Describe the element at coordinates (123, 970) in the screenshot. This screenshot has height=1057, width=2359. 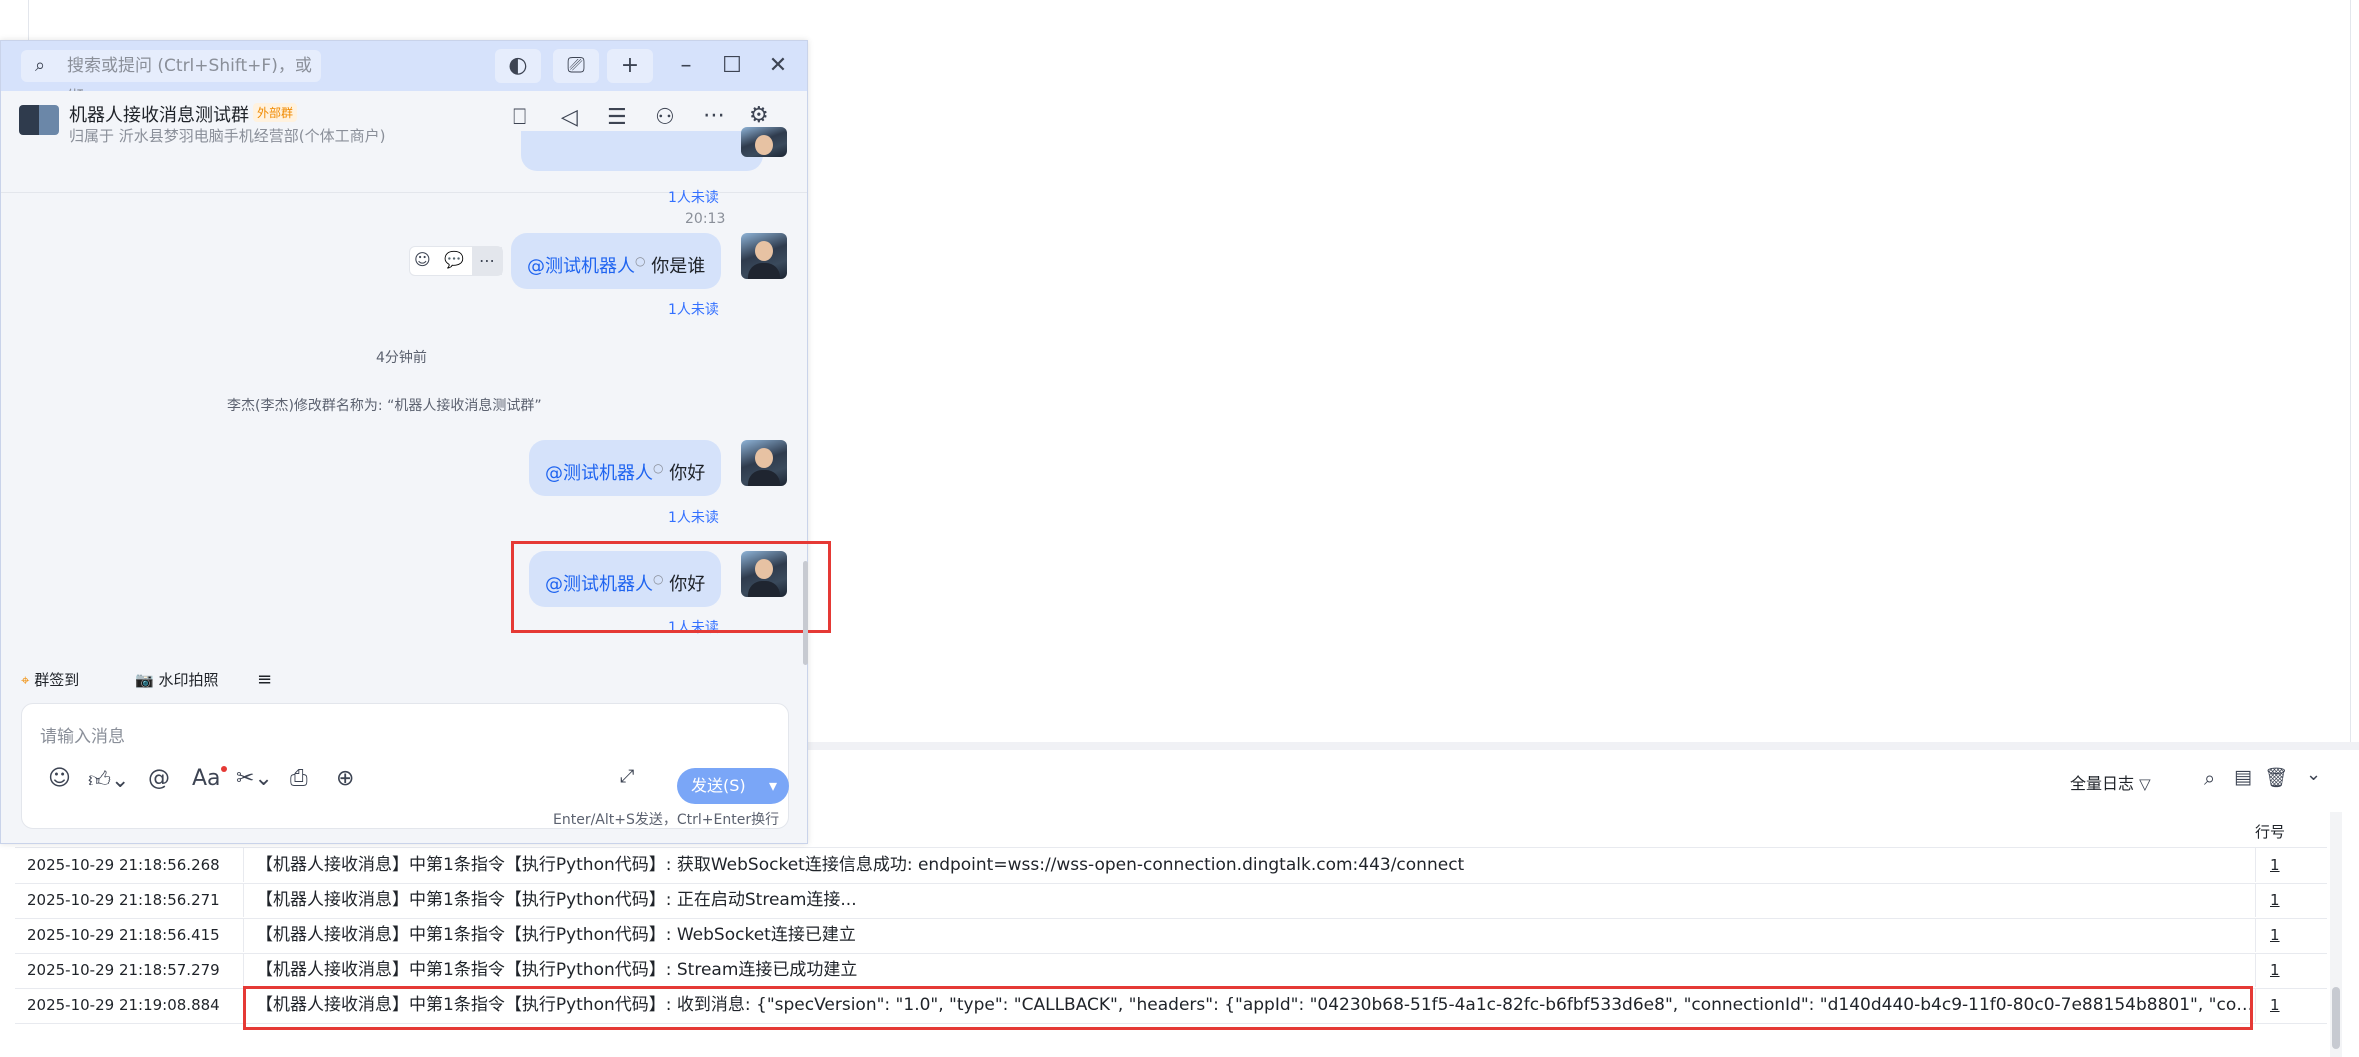
I see `log-time: 2025-10-29 21:18:57.279` at that location.